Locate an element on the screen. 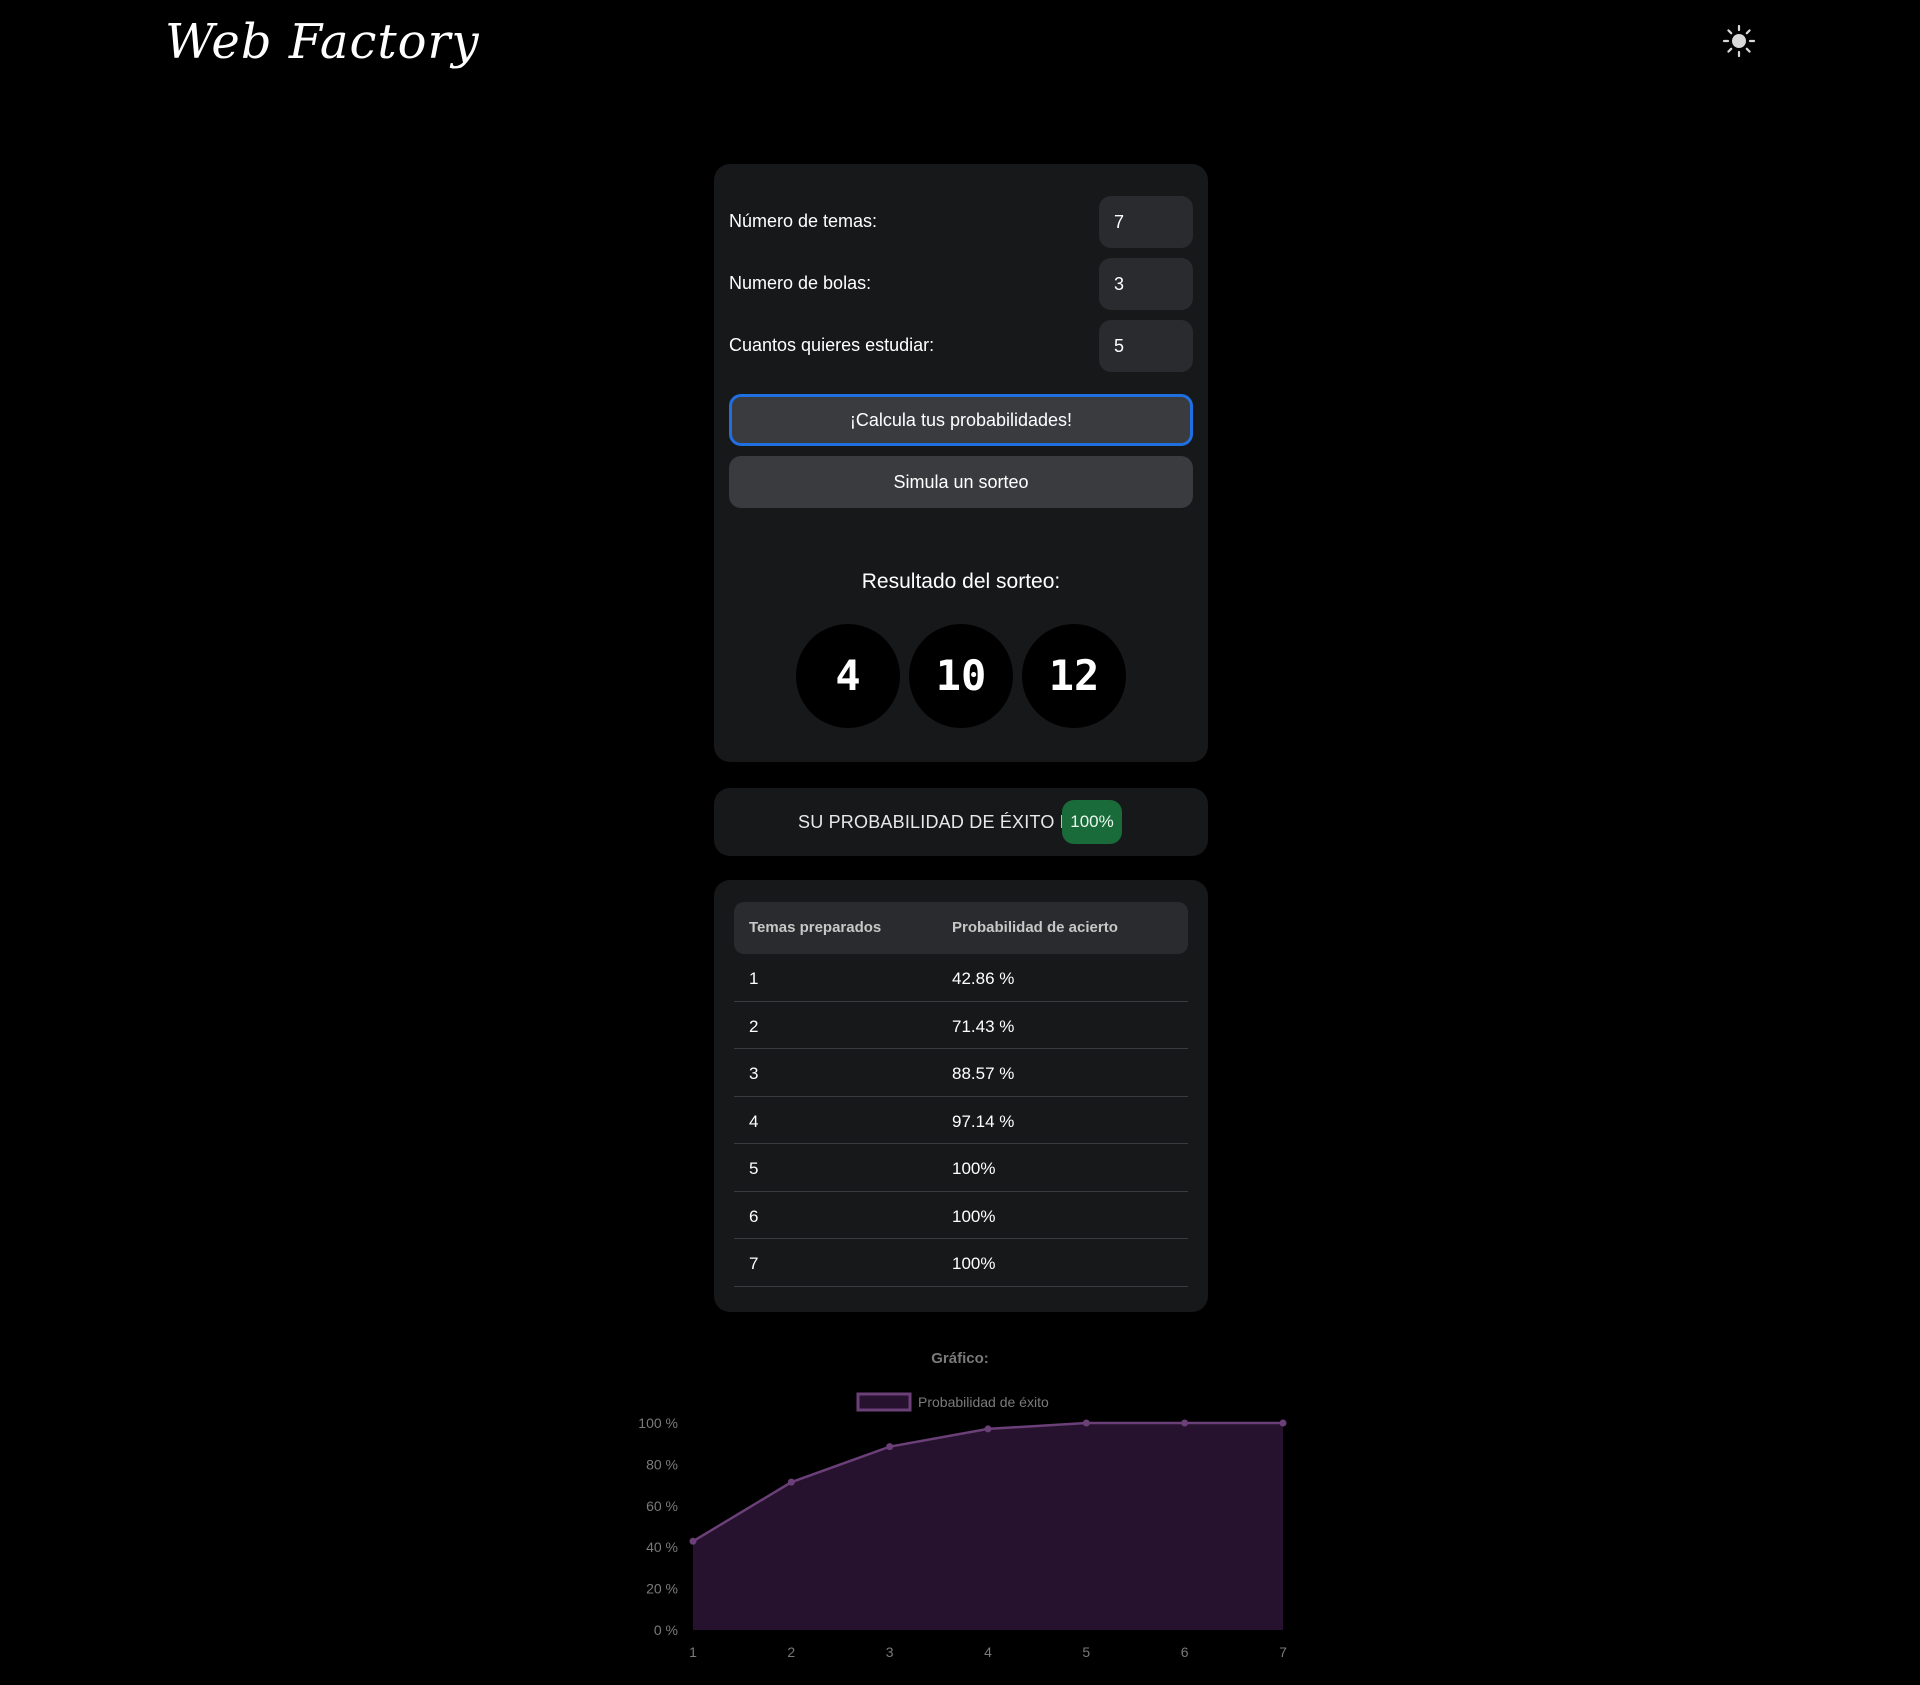 The height and width of the screenshot is (1685, 1920). table-header: Temas preparados Probabilidad de acierto is located at coordinates (961, 928).